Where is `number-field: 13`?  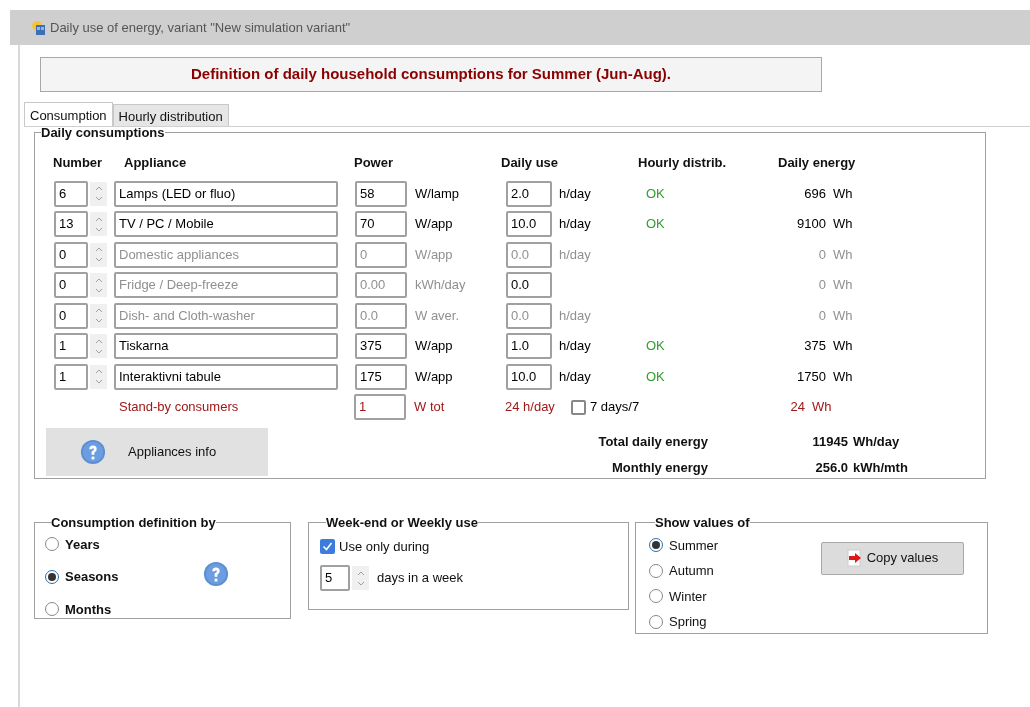
number-field: 13 is located at coordinates (71, 224).